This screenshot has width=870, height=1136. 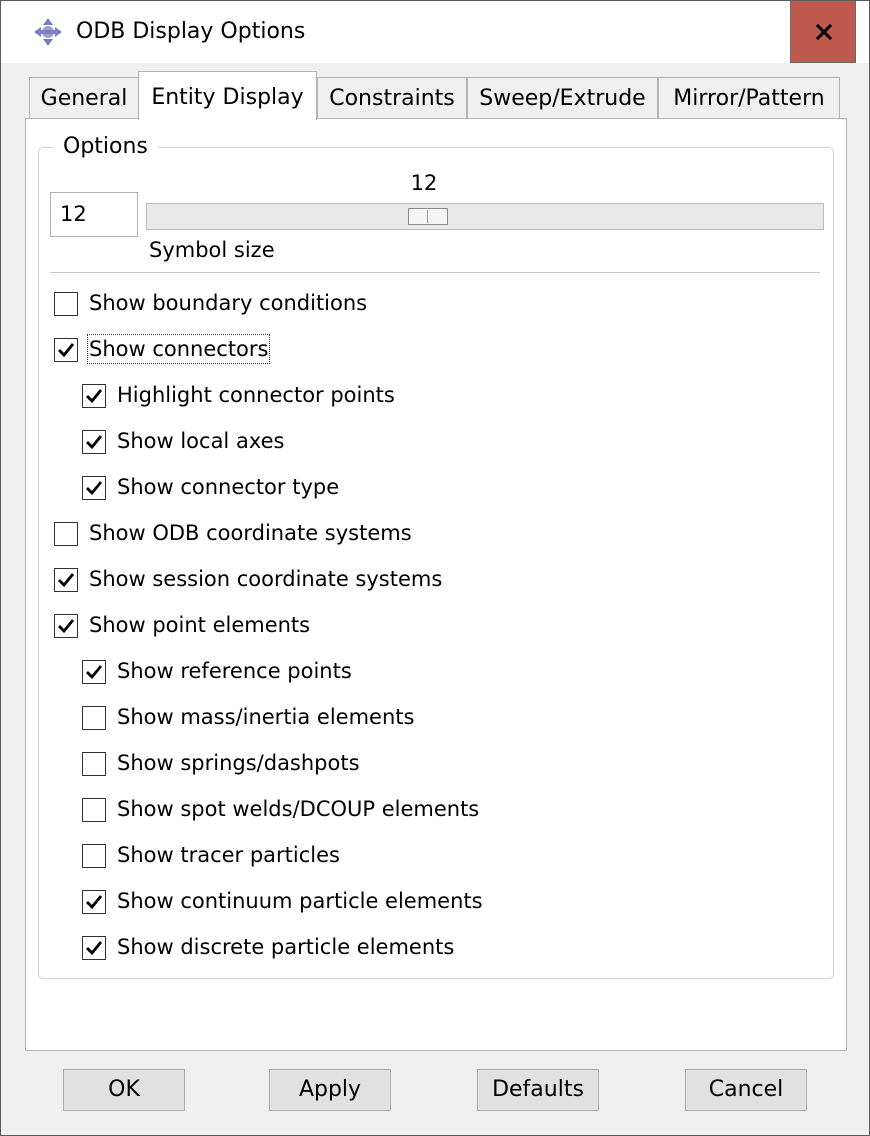 I want to click on checkbox-label: Show mass/inertia elements, so click(x=266, y=717).